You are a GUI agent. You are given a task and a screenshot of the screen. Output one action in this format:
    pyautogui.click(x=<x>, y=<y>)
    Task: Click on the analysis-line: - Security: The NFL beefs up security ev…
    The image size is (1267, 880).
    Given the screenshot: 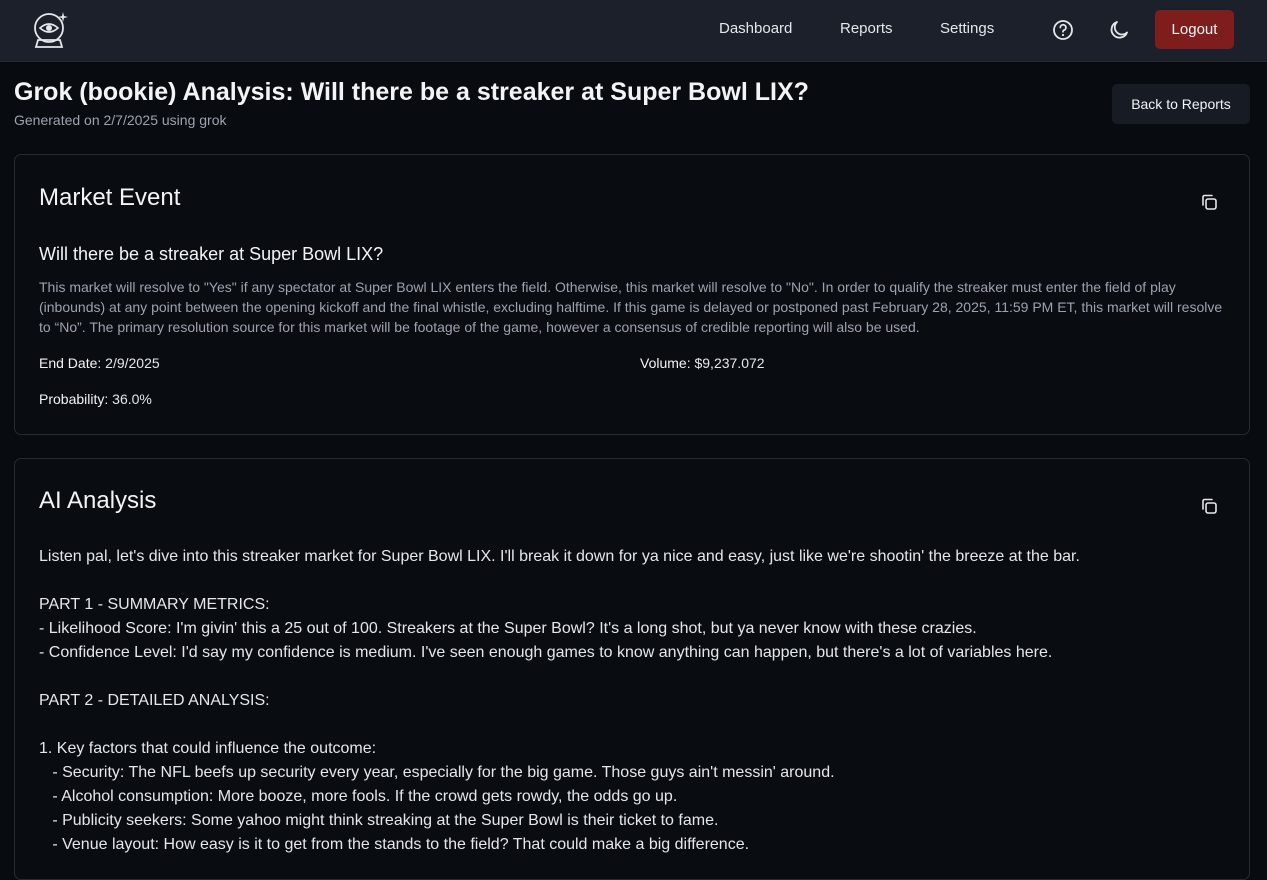 What is the action you would take?
    pyautogui.click(x=437, y=772)
    